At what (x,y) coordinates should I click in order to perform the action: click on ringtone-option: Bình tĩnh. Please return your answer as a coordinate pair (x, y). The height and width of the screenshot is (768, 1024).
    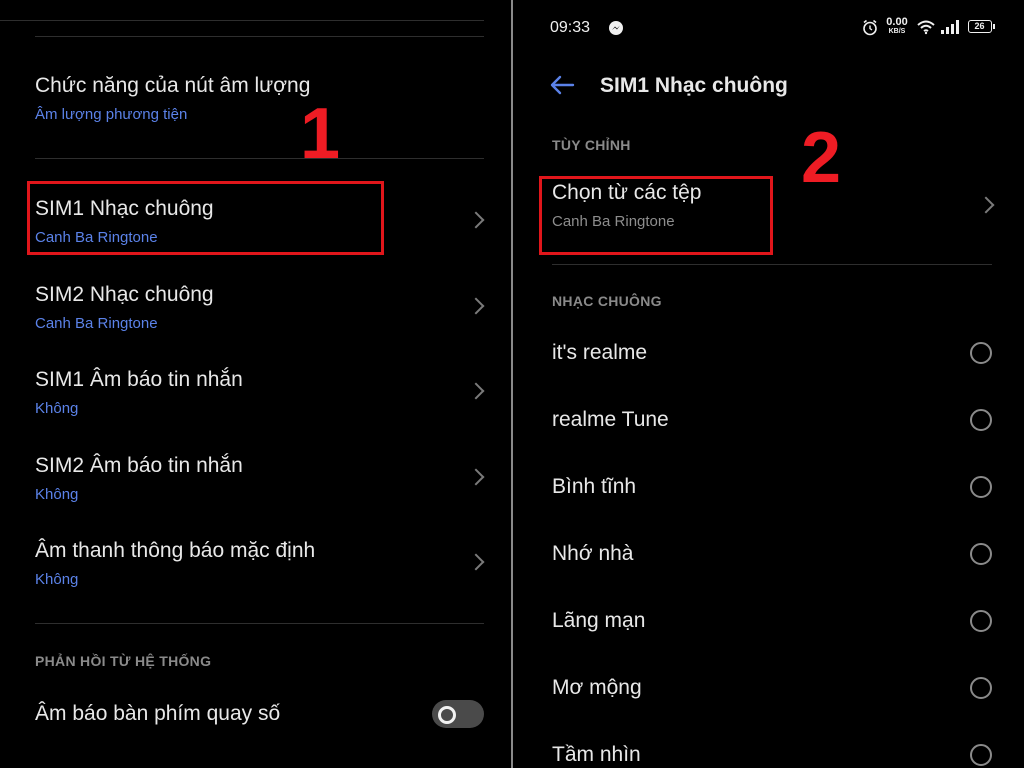
    Looking at the image, I should click on (769, 487).